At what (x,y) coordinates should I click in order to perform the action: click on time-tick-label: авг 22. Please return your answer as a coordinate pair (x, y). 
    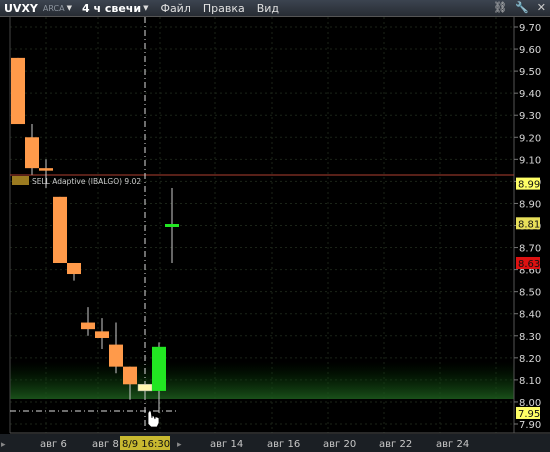
    Looking at the image, I should click on (395, 444).